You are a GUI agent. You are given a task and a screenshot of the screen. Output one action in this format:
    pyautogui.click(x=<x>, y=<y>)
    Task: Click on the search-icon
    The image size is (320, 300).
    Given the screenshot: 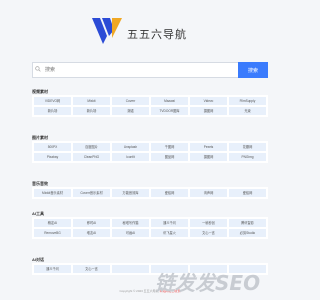 What is the action you would take?
    pyautogui.click(x=38, y=69)
    